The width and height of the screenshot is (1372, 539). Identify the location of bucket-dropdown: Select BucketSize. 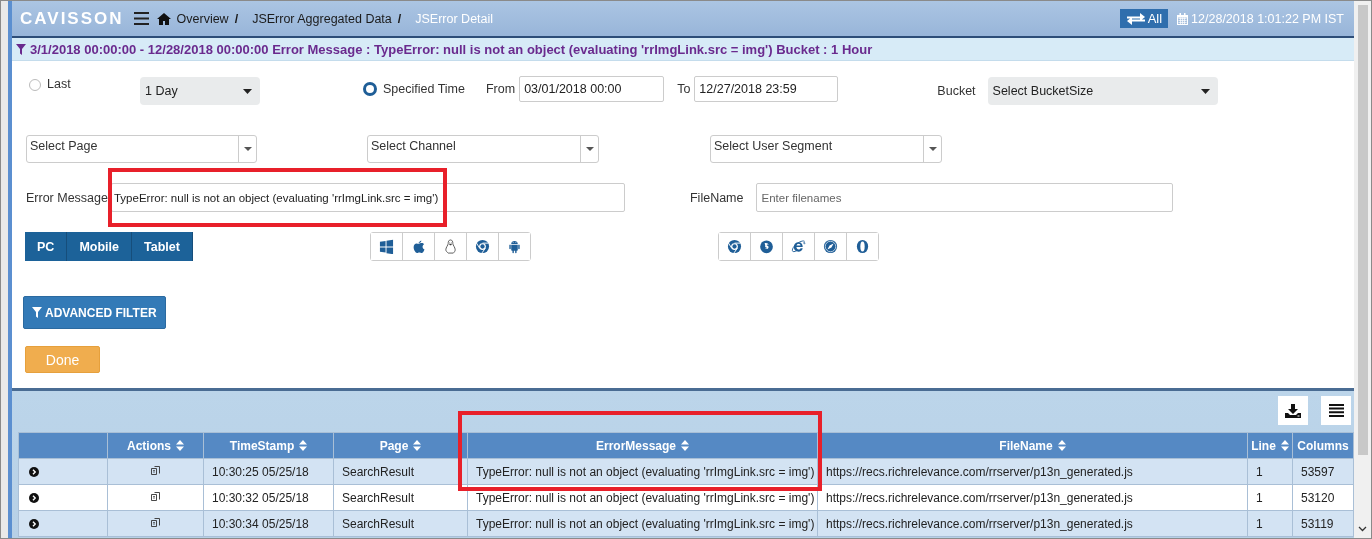
(1102, 91).